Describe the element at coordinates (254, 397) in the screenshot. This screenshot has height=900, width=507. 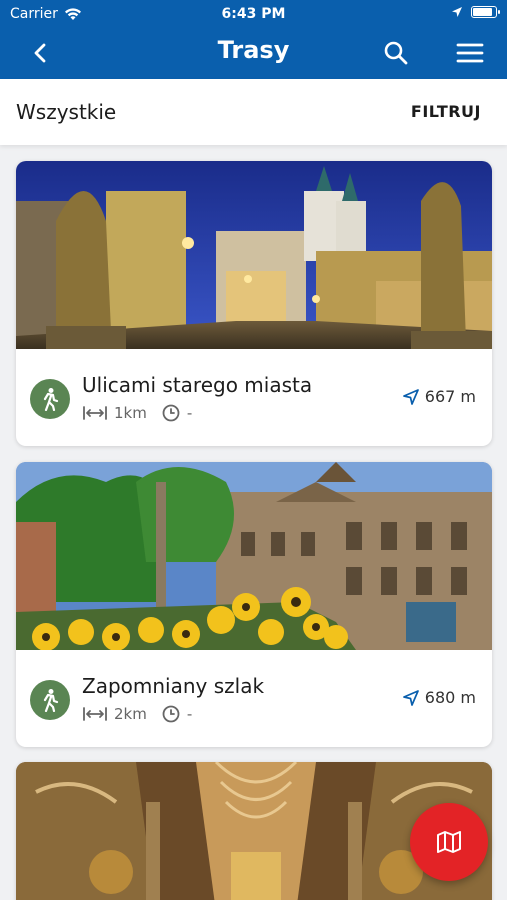
I see `route-info: Ulicami starego miasta 1km - 667 m` at that location.